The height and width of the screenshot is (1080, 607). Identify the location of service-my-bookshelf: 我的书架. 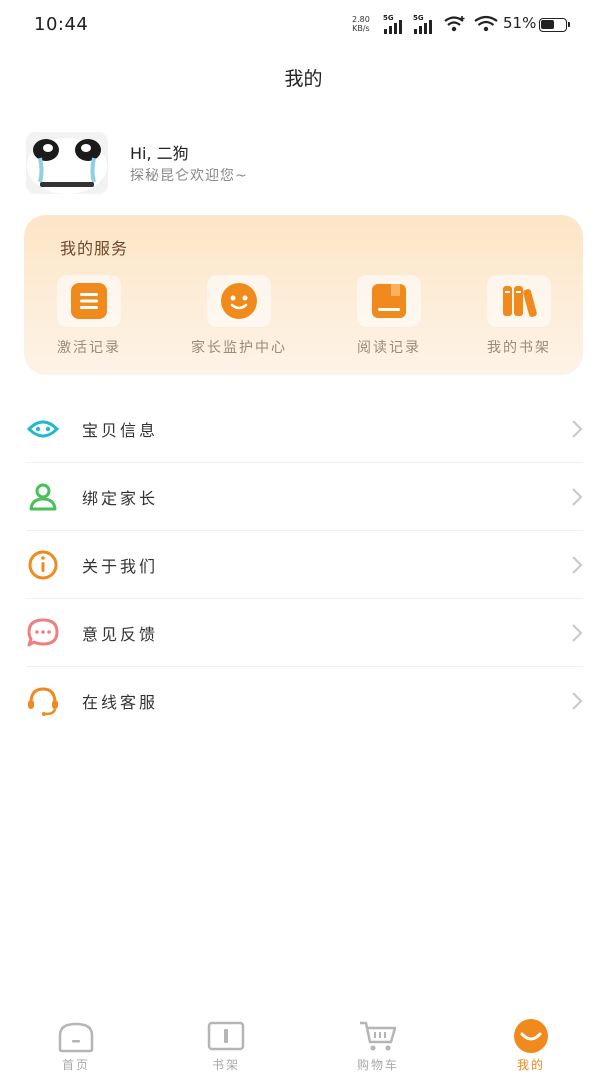
(519, 320).